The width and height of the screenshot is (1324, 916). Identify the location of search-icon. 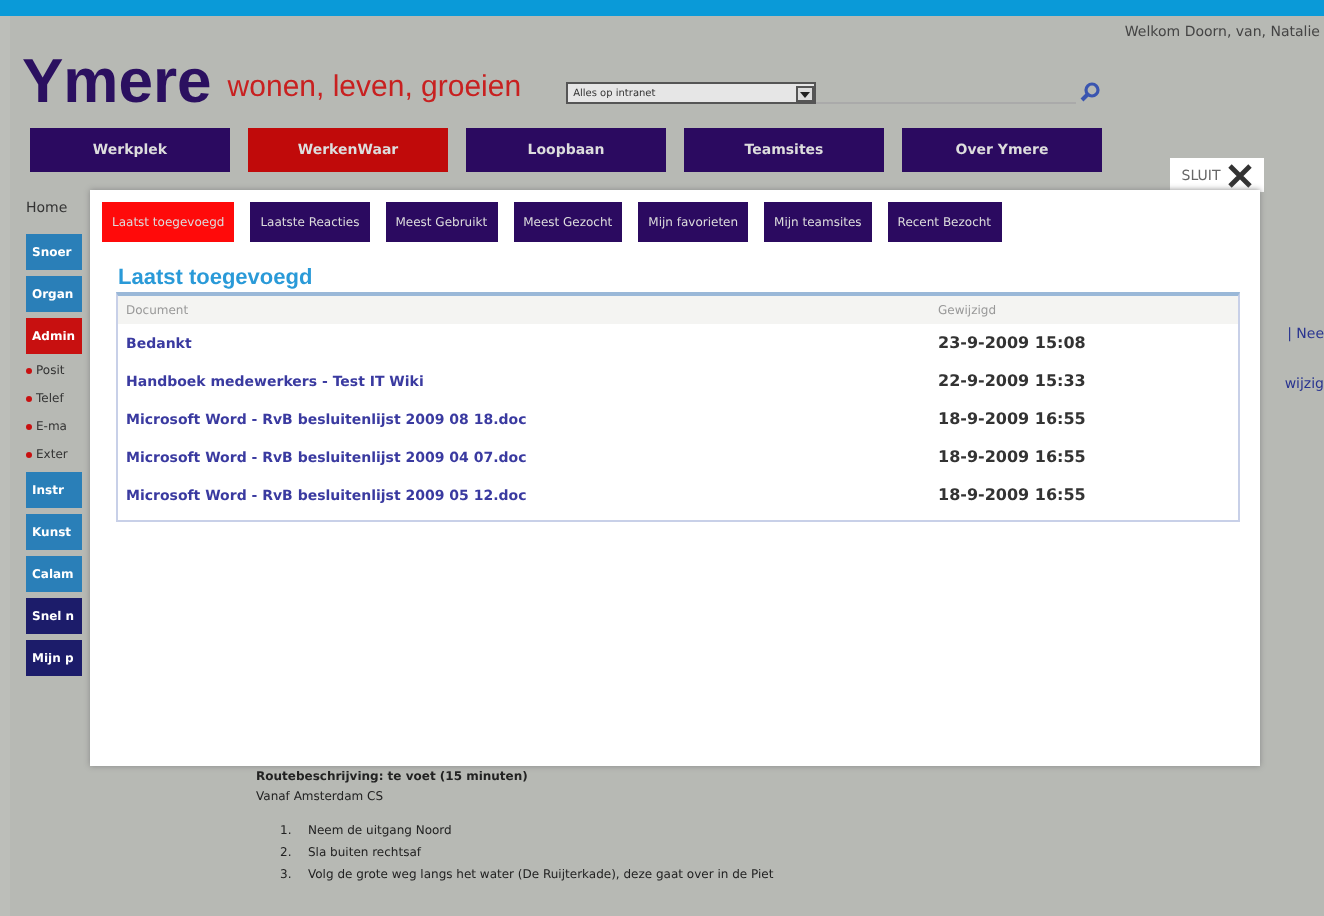
(1089, 92).